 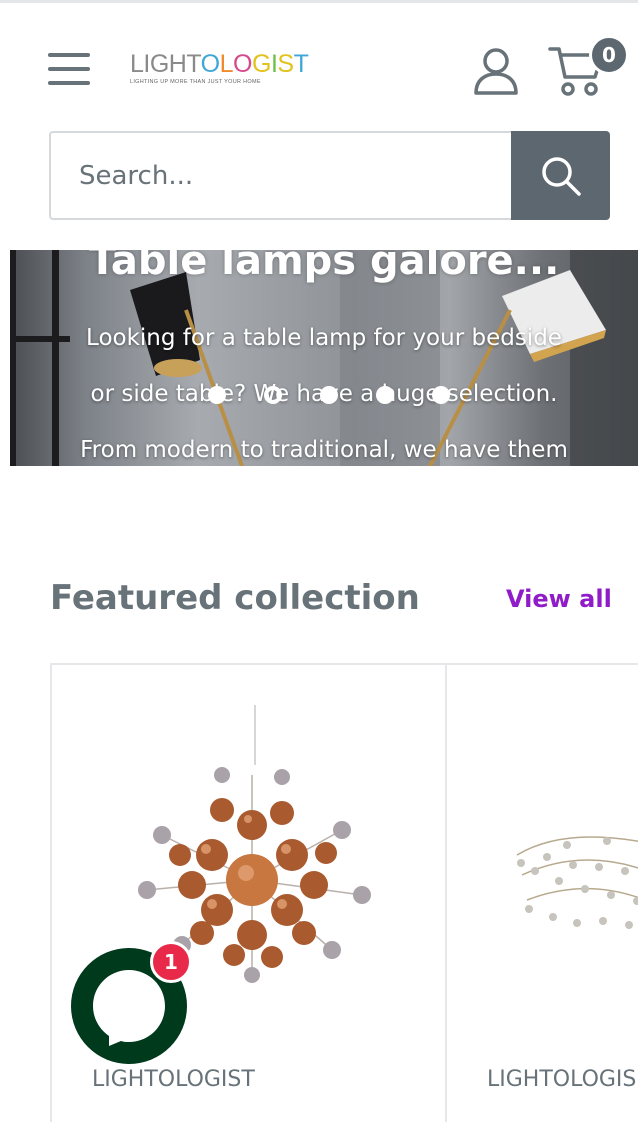 I want to click on product-vendor: LIGHTOLOGIS, so click(x=562, y=1079).